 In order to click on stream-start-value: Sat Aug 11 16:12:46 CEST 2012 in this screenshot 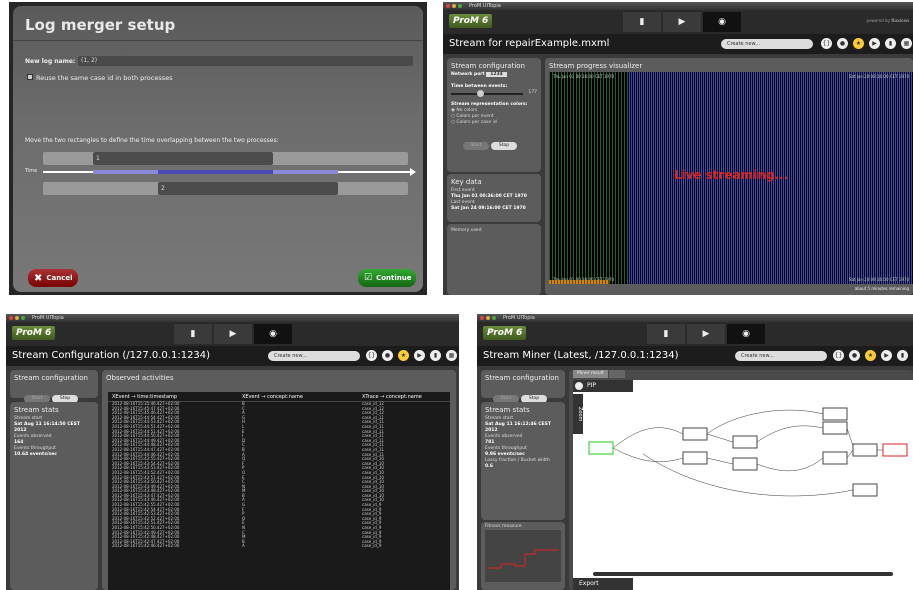, I will do `click(518, 427)`.